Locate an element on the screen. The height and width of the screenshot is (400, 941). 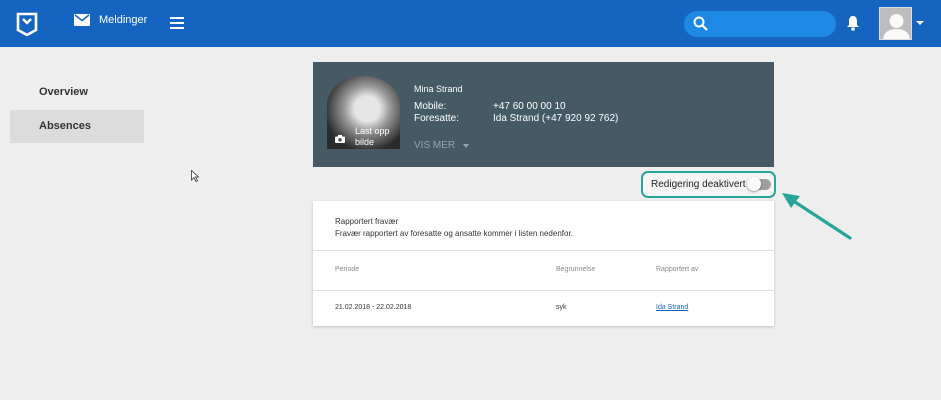
editing-toggle-switch is located at coordinates (759, 184).